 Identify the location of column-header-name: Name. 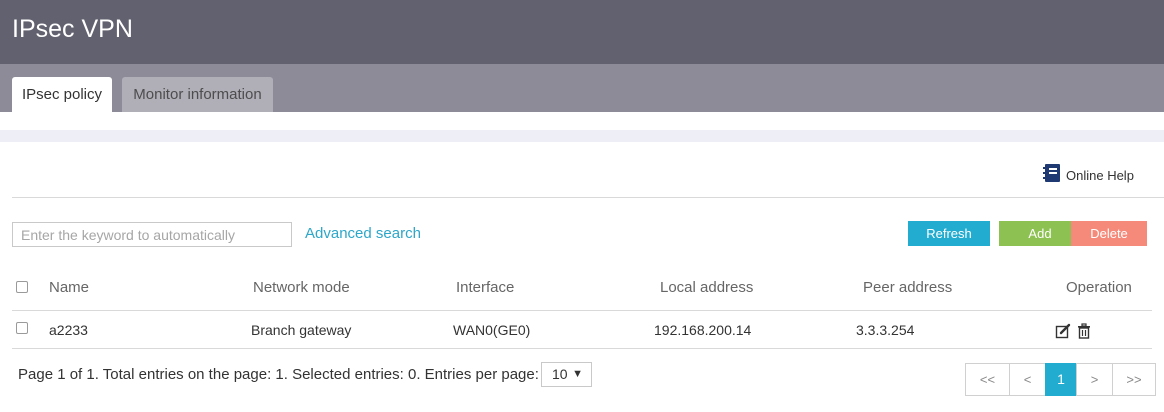
(69, 287).